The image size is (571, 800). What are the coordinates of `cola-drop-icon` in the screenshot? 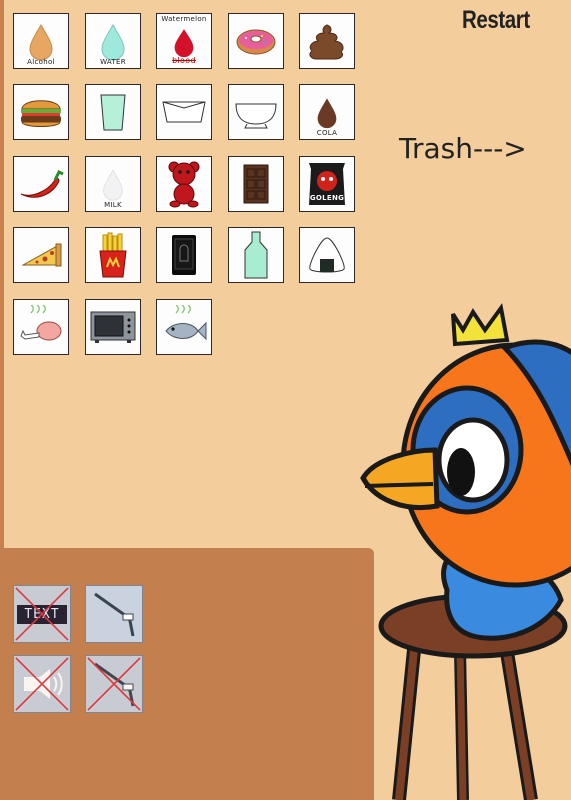 It's located at (327, 113).